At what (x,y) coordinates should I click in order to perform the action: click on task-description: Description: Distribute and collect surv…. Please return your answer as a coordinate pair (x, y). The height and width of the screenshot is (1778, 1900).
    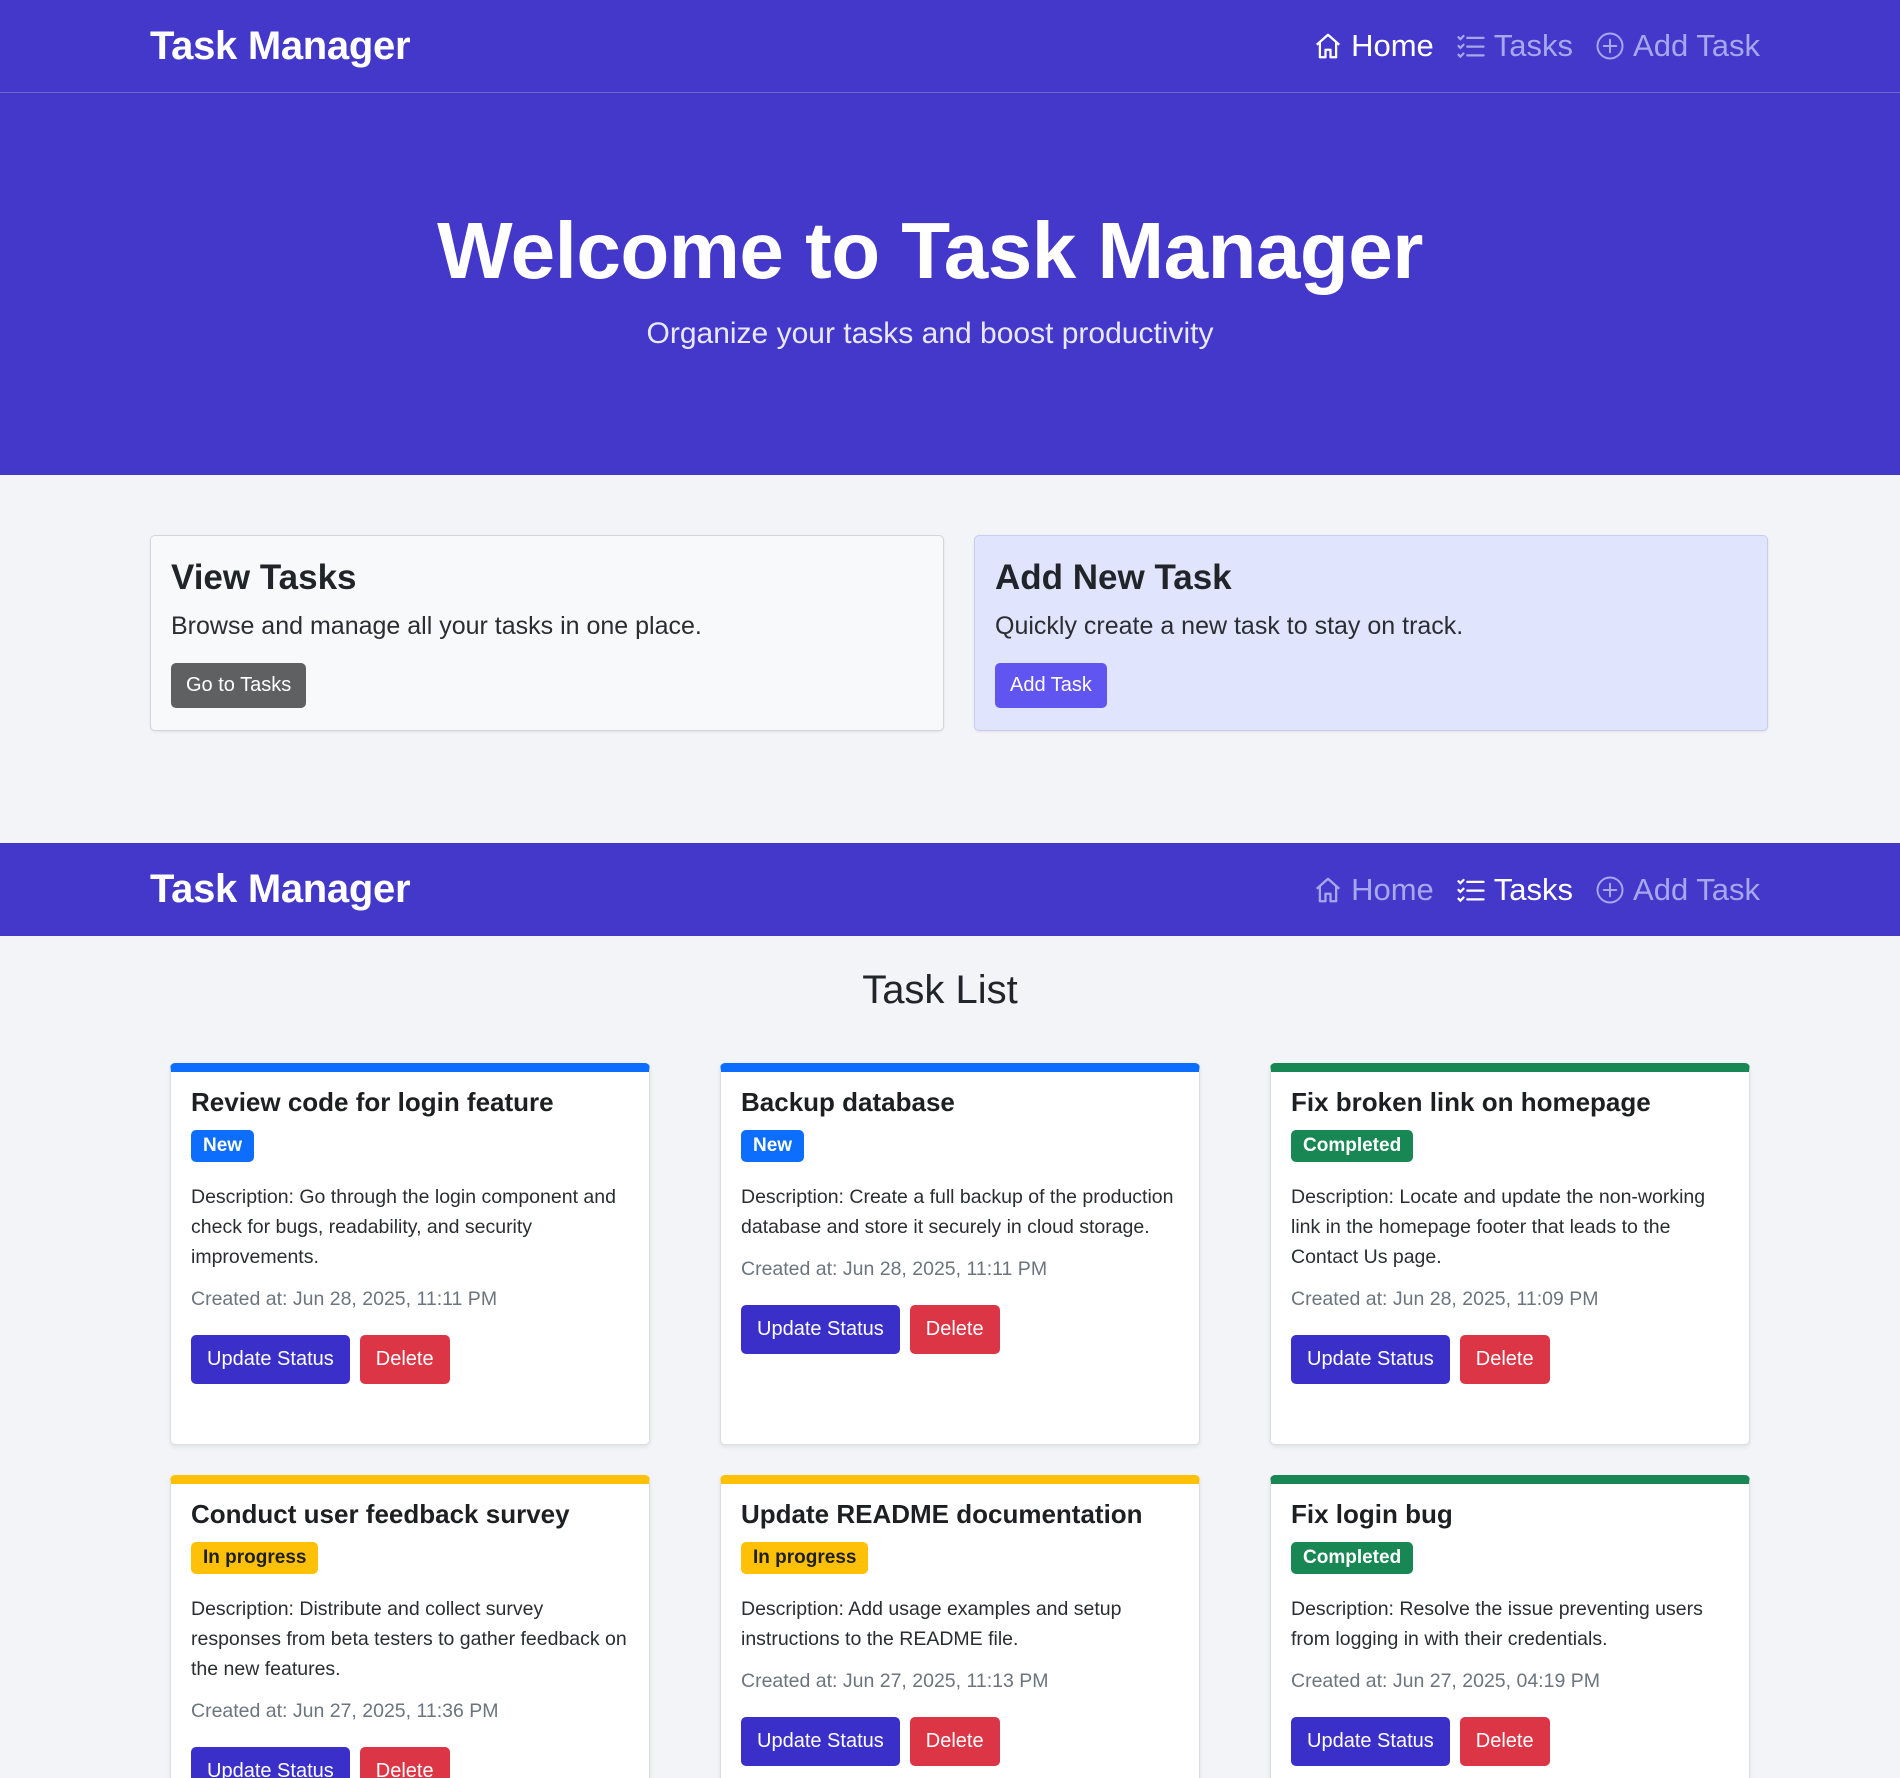
    Looking at the image, I should click on (409, 1639).